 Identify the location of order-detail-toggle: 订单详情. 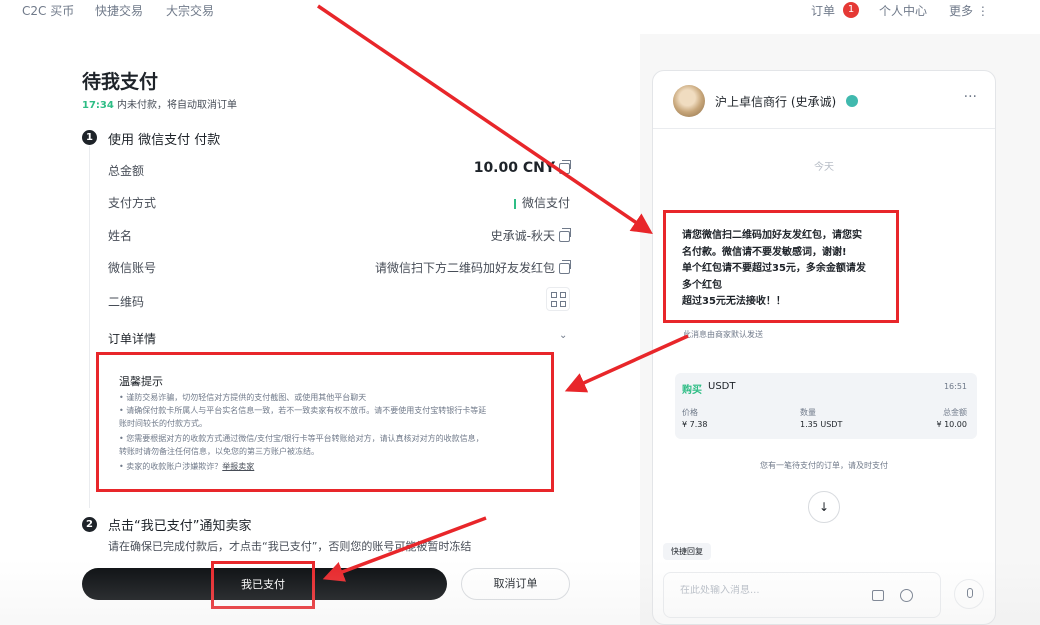
(132, 338).